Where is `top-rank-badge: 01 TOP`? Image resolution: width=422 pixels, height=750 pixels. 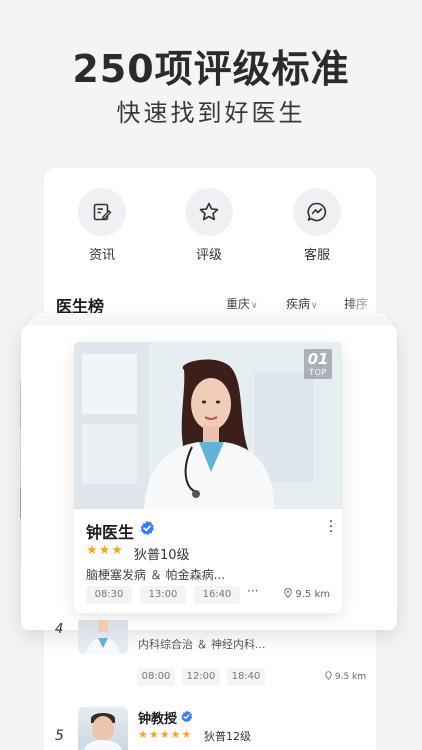
top-rank-badge: 01 TOP is located at coordinates (318, 364).